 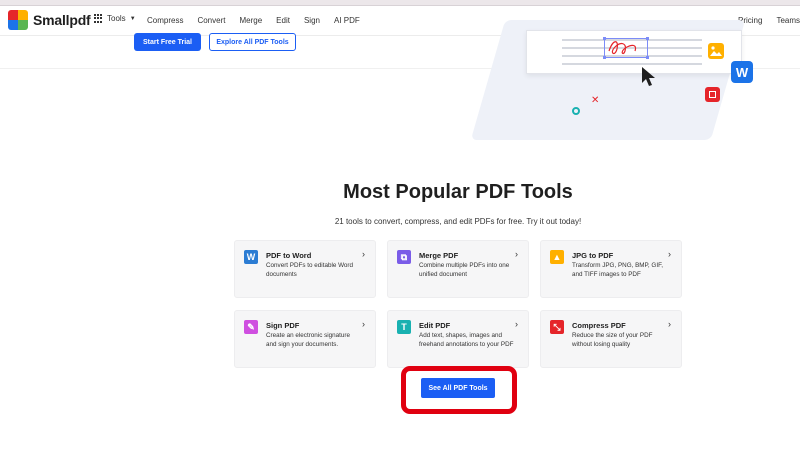 I want to click on tool-title: Compress PDF, so click(x=599, y=325).